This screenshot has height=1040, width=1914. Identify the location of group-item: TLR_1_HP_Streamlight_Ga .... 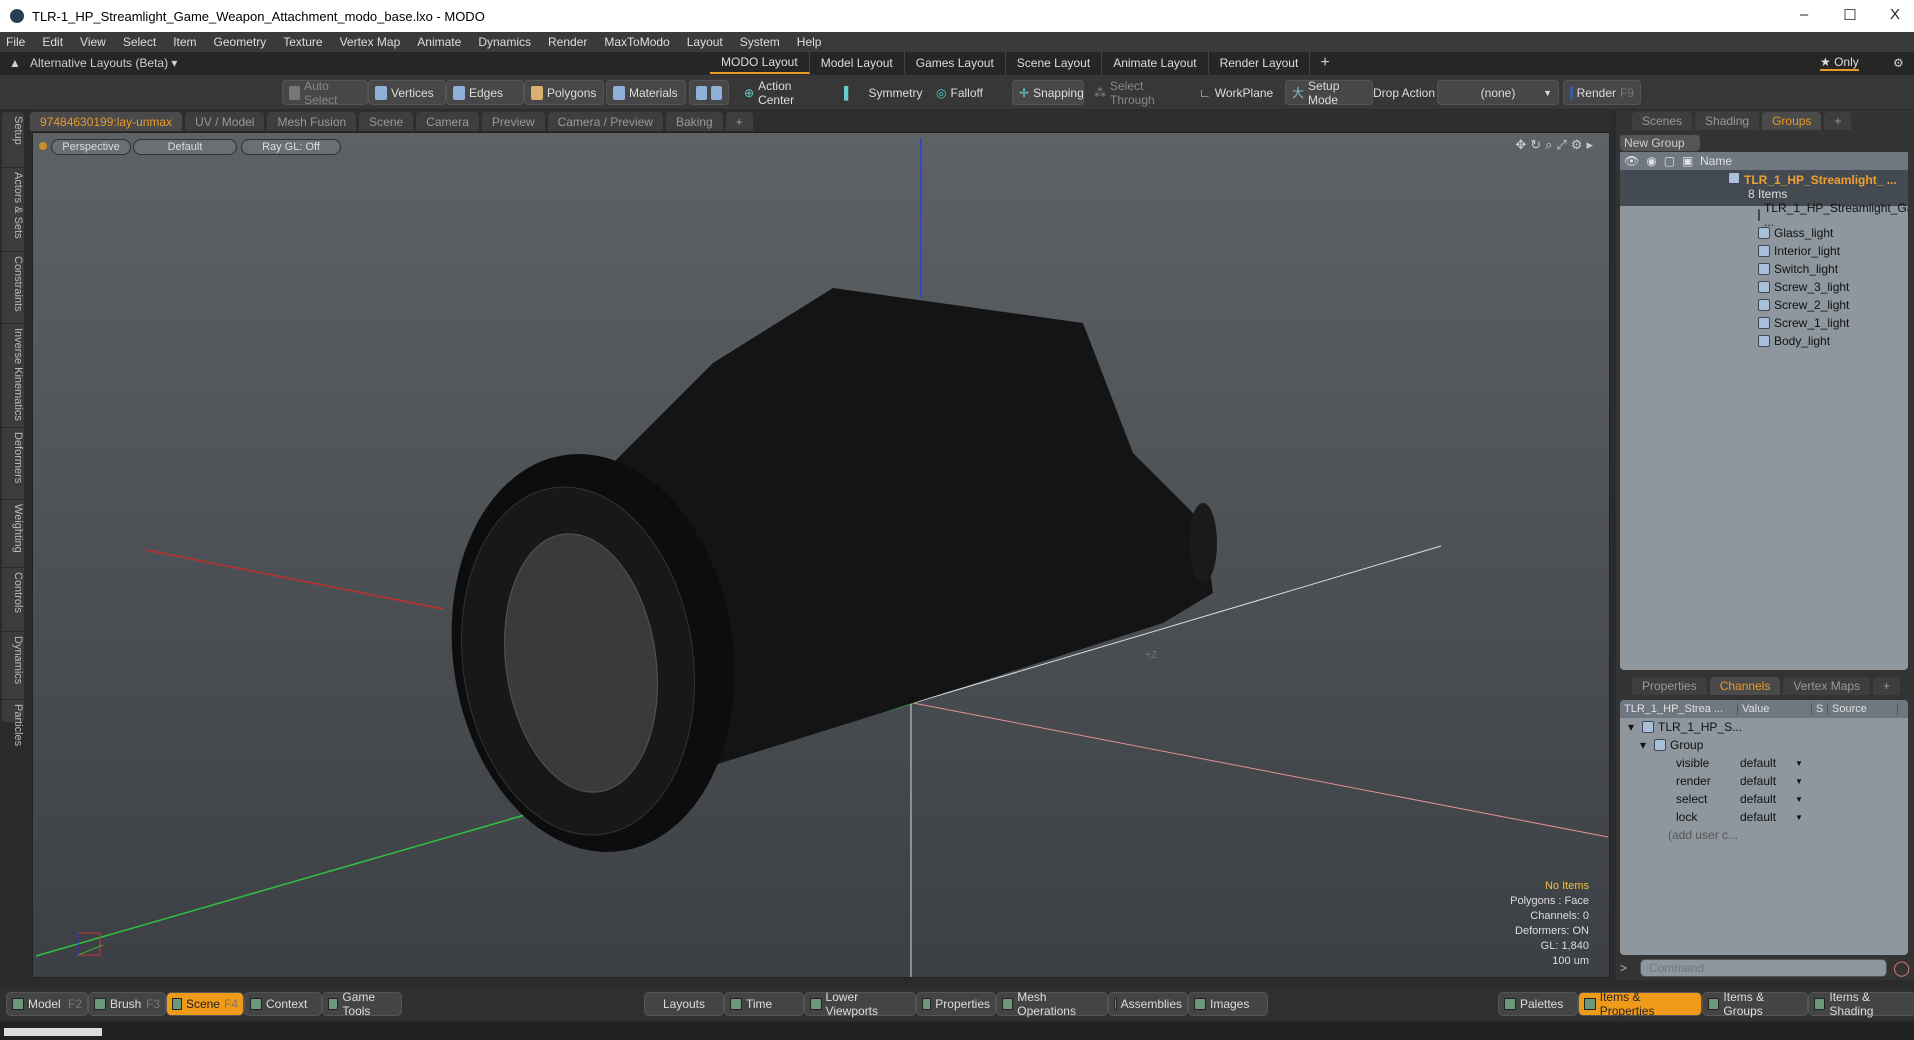
(1764, 215).